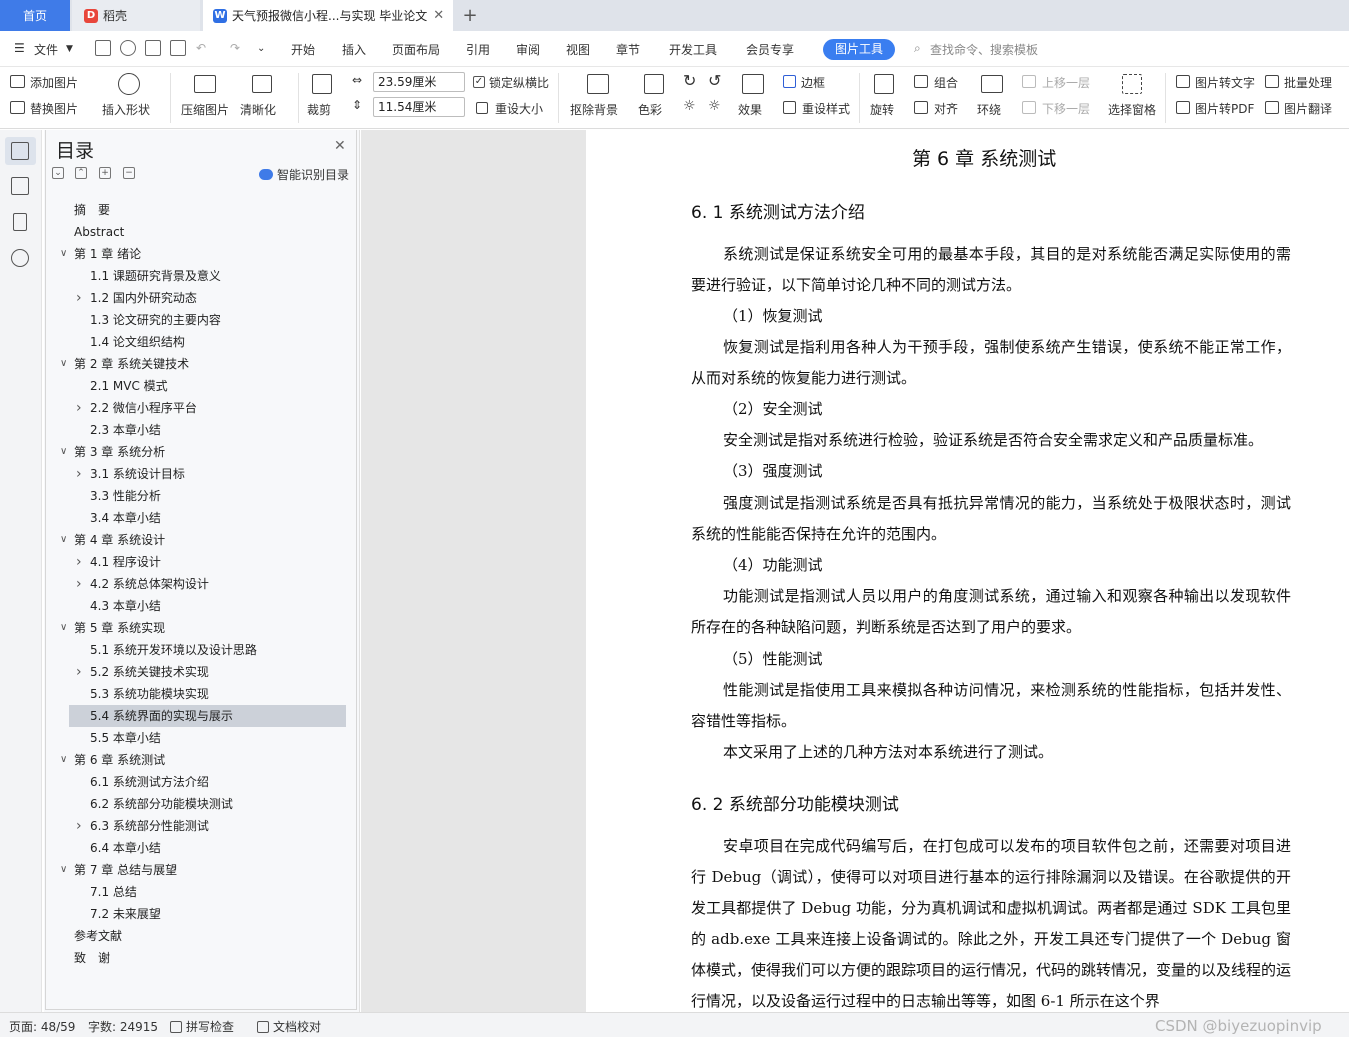 This screenshot has height=1037, width=1349. Describe the element at coordinates (205, 109) in the screenshot. I see `compress-image-button: 压缩图片` at that location.